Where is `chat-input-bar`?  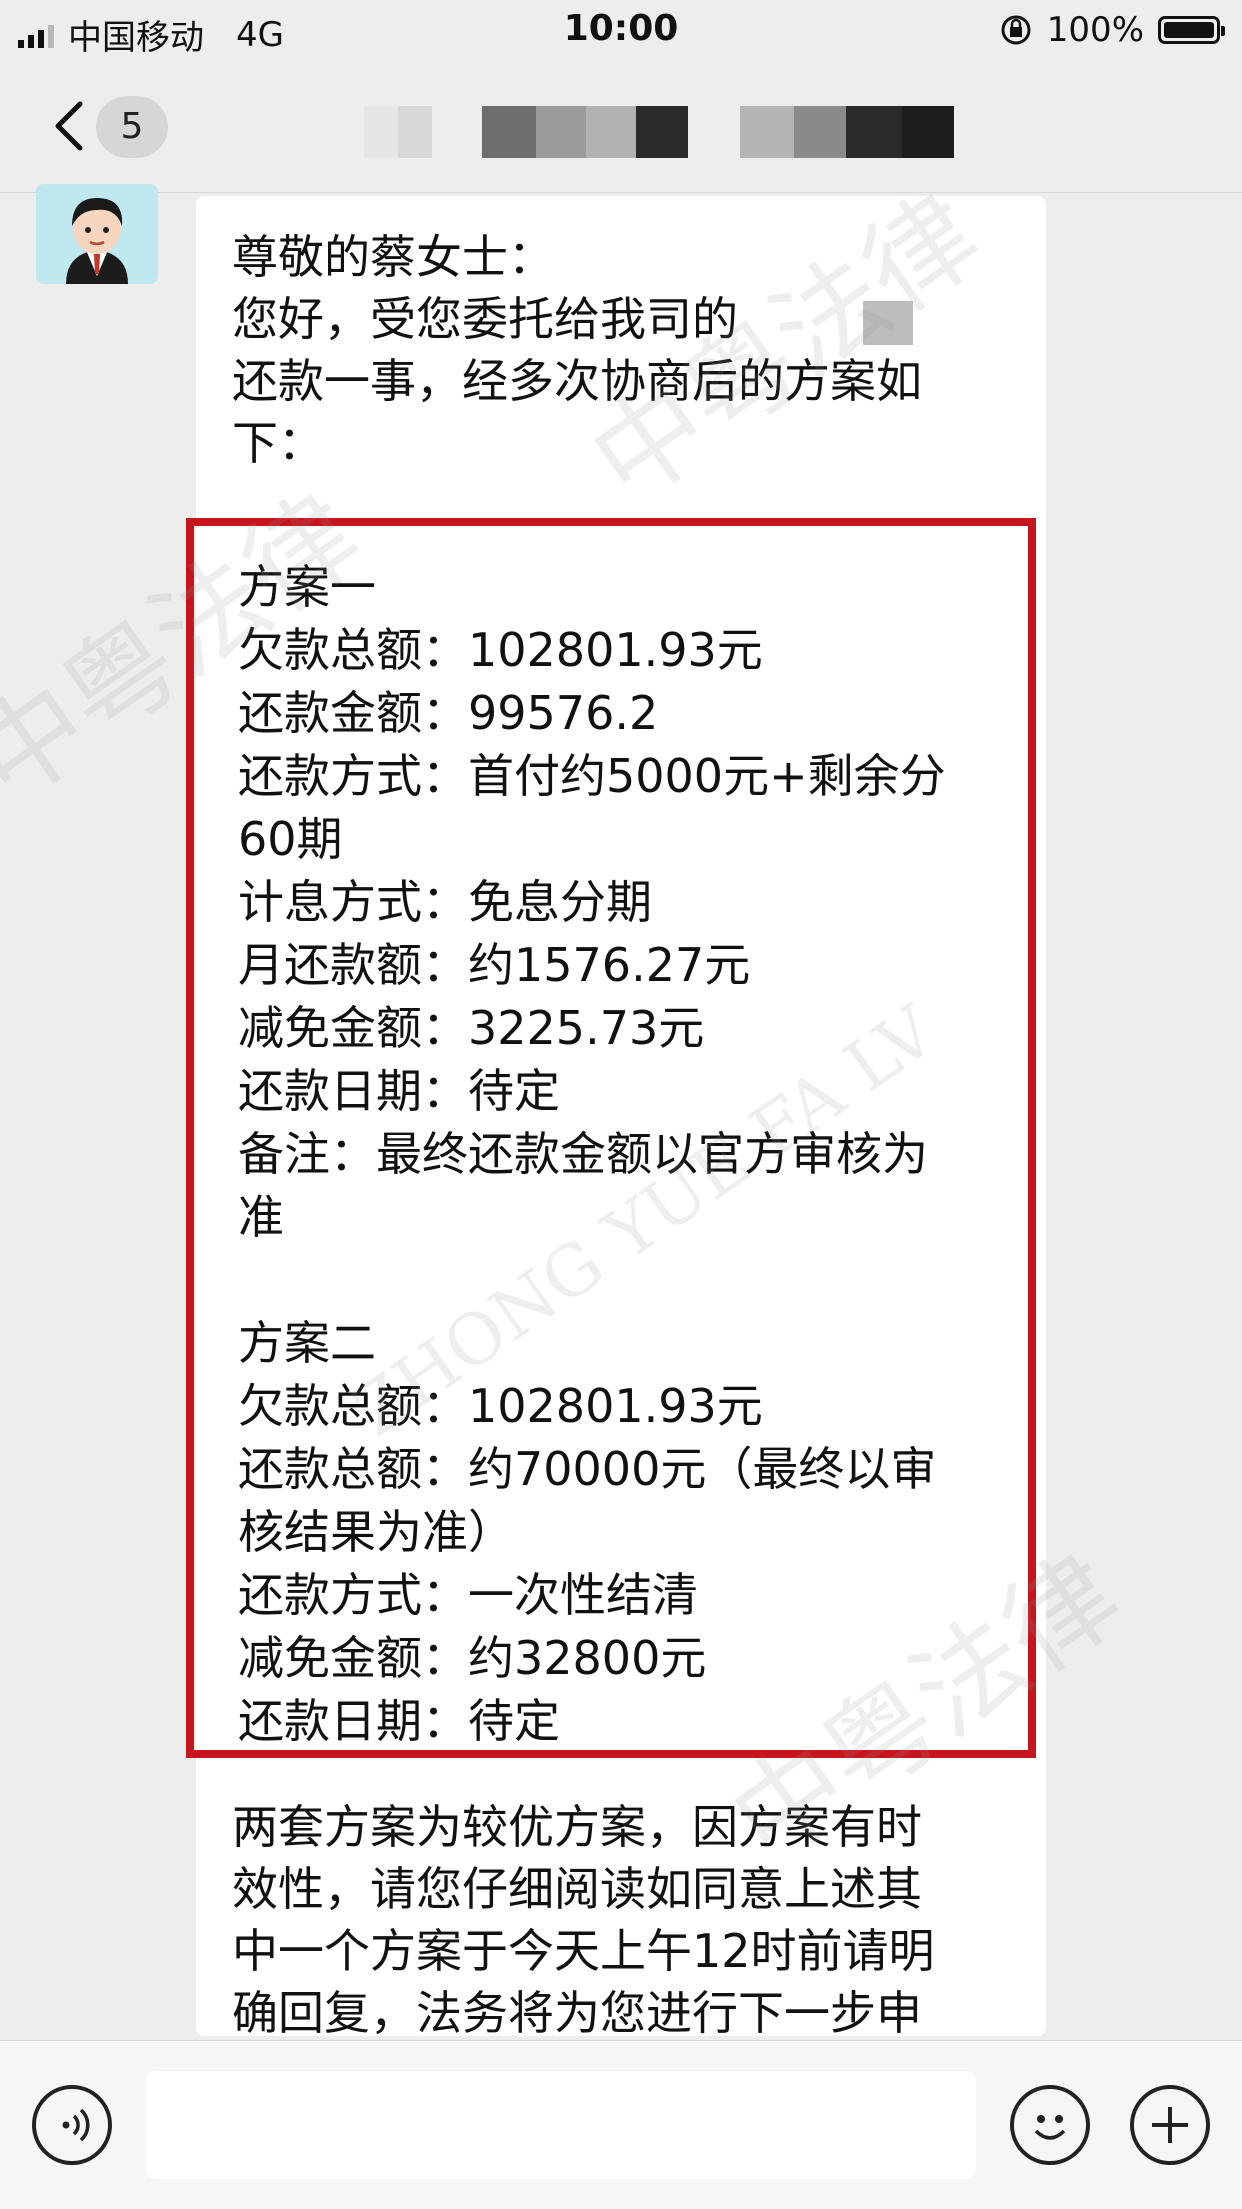
chat-input-bar is located at coordinates (621, 2124).